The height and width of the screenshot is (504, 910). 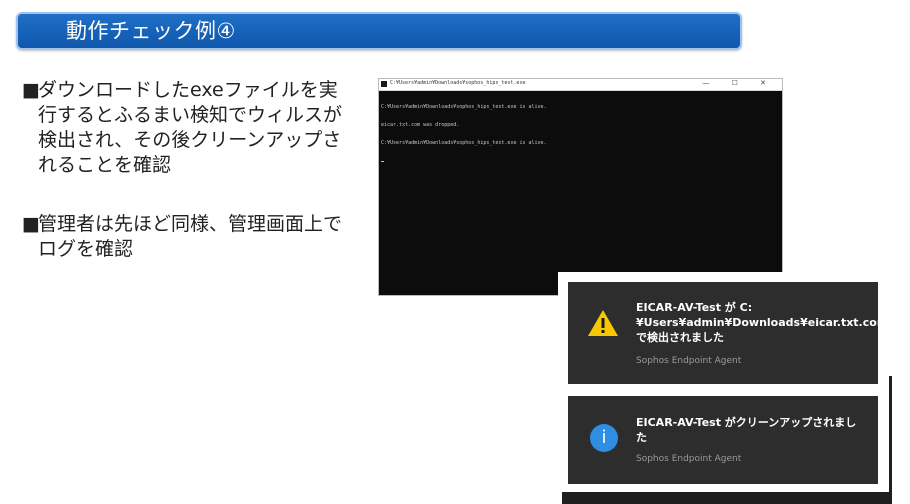 What do you see at coordinates (746, 430) in the screenshot?
I see `toast-message: EICAR-AV-Test がクリーンアップされました` at bounding box center [746, 430].